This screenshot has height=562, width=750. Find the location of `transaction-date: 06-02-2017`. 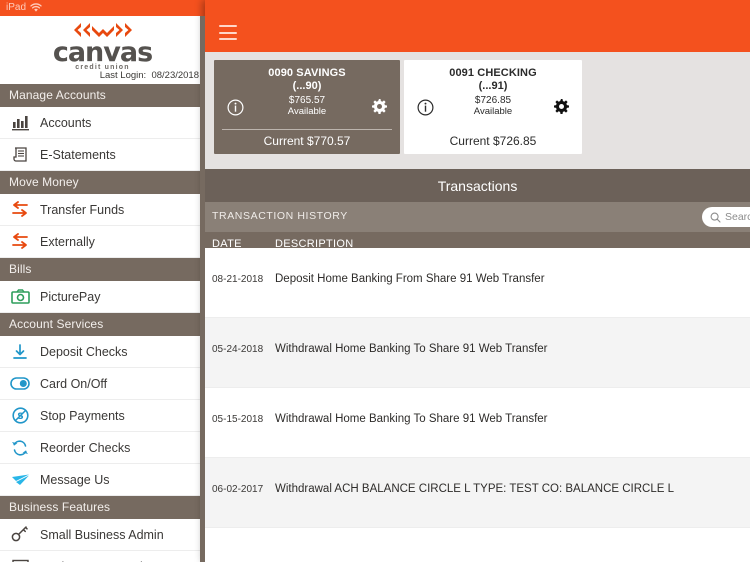

transaction-date: 06-02-2017 is located at coordinates (238, 489).